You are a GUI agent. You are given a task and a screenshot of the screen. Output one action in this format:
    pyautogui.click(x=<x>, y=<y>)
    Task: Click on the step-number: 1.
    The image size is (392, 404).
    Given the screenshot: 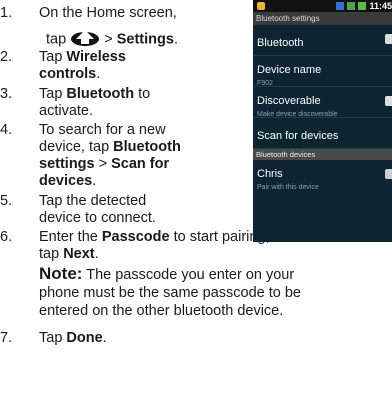 What is the action you would take?
    pyautogui.click(x=6, y=13)
    